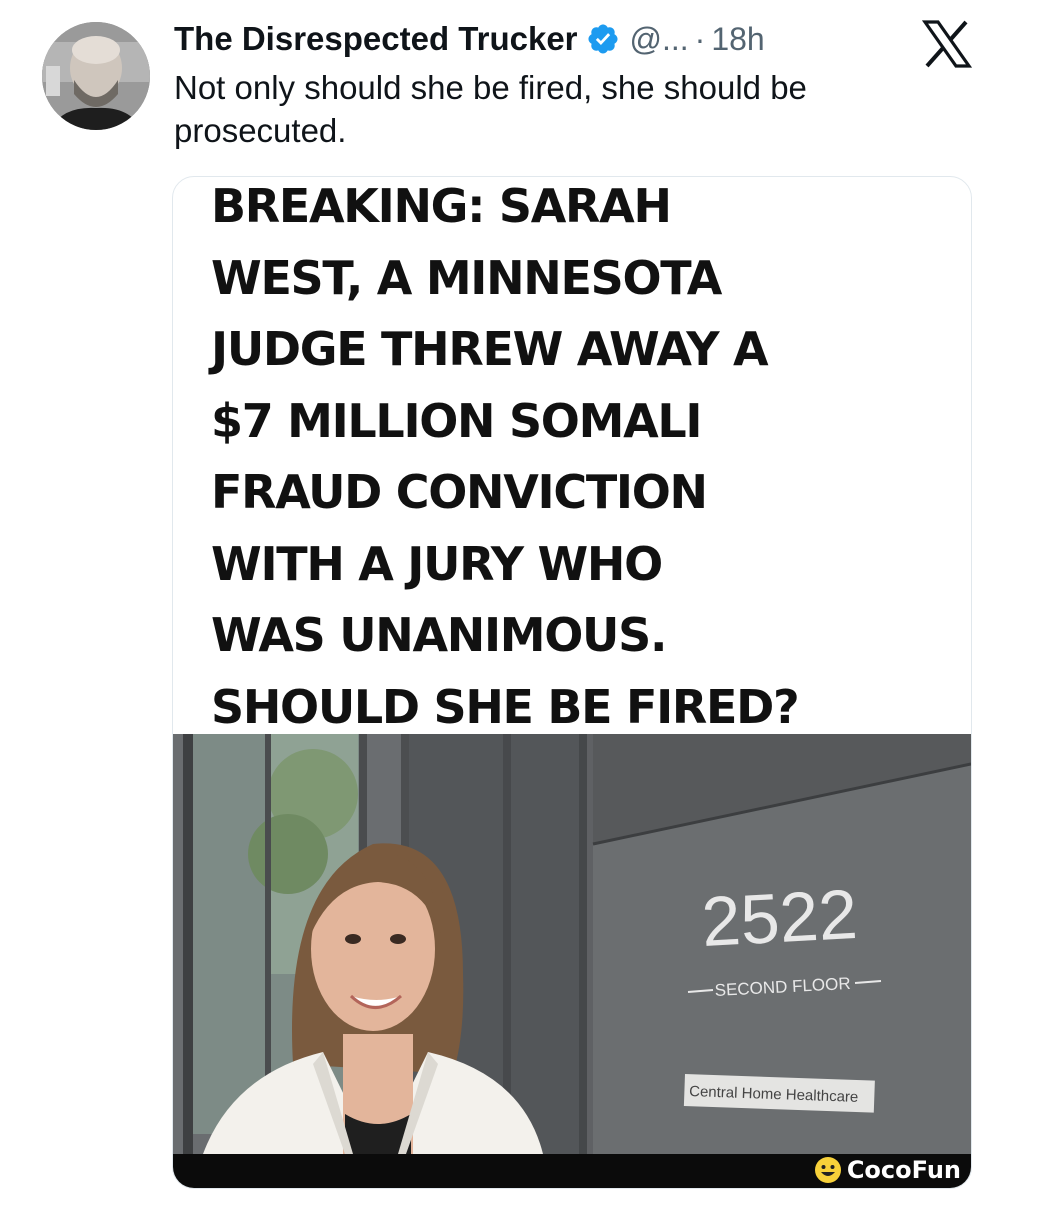 The width and height of the screenshot is (1047, 1205). I want to click on headline-line: BREAKING: SARAH, so click(441, 206).